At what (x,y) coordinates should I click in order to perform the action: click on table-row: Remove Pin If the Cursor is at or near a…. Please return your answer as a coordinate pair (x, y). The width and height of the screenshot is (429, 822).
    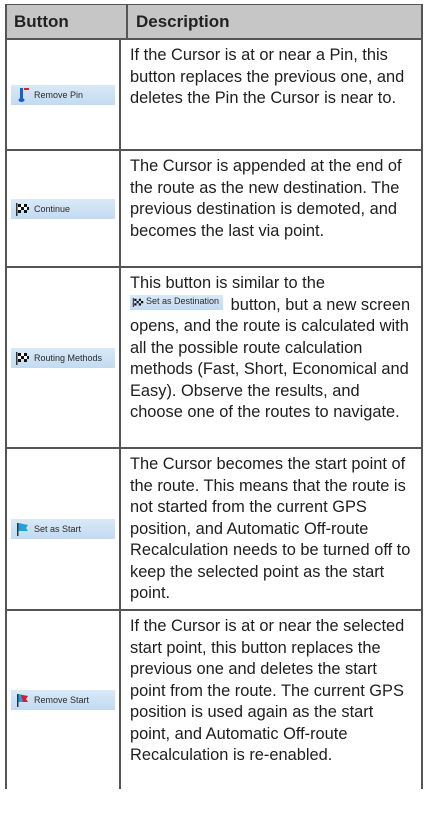
    Looking at the image, I should click on (214, 95).